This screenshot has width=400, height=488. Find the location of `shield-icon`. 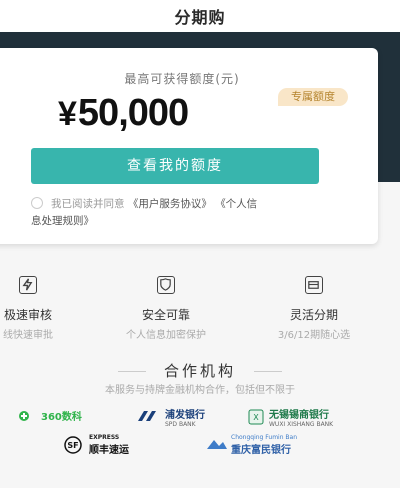

shield-icon is located at coordinates (166, 285).